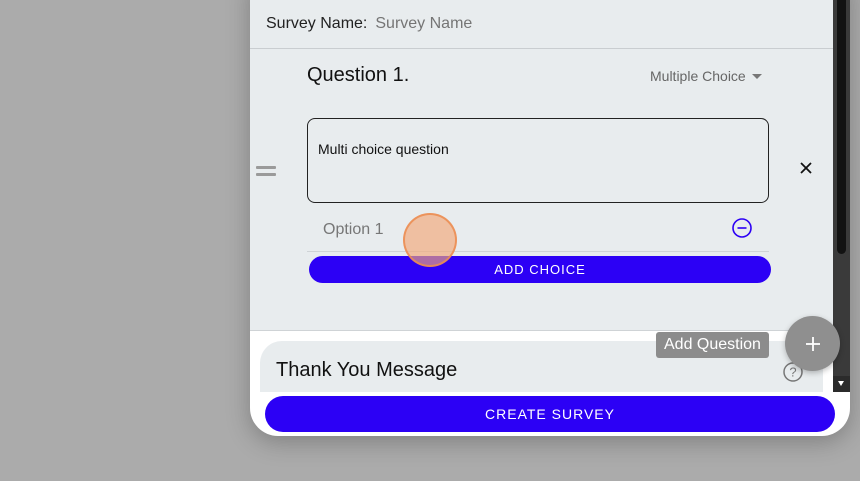 The height and width of the screenshot is (481, 860). I want to click on remove-circle-icon, so click(742, 228).